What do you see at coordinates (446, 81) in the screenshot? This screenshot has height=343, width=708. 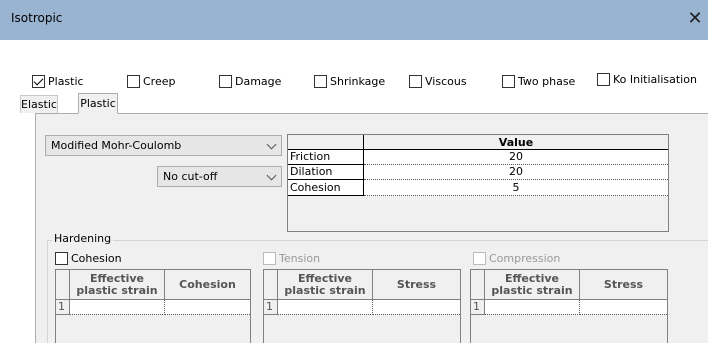 I see `checkbox-label: Viscous` at bounding box center [446, 81].